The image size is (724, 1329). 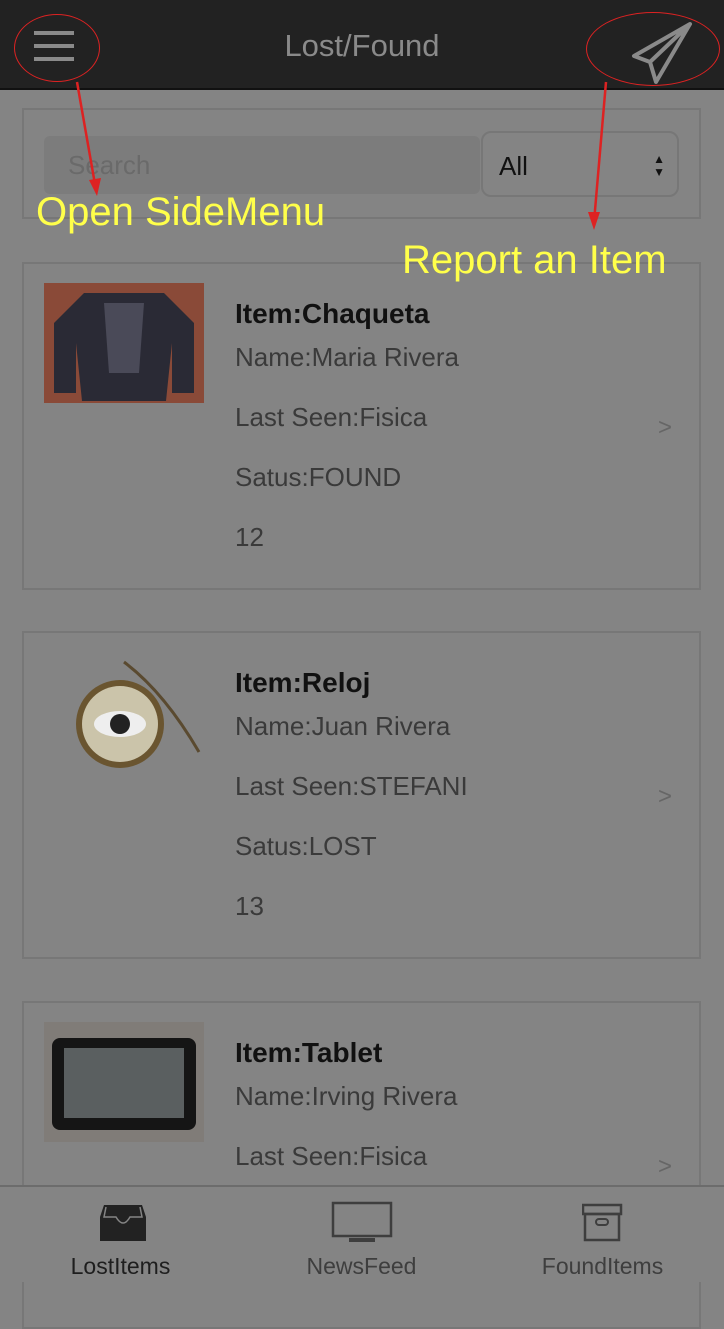 What do you see at coordinates (343, 726) in the screenshot?
I see `item-owner: Name:Juan Rivera` at bounding box center [343, 726].